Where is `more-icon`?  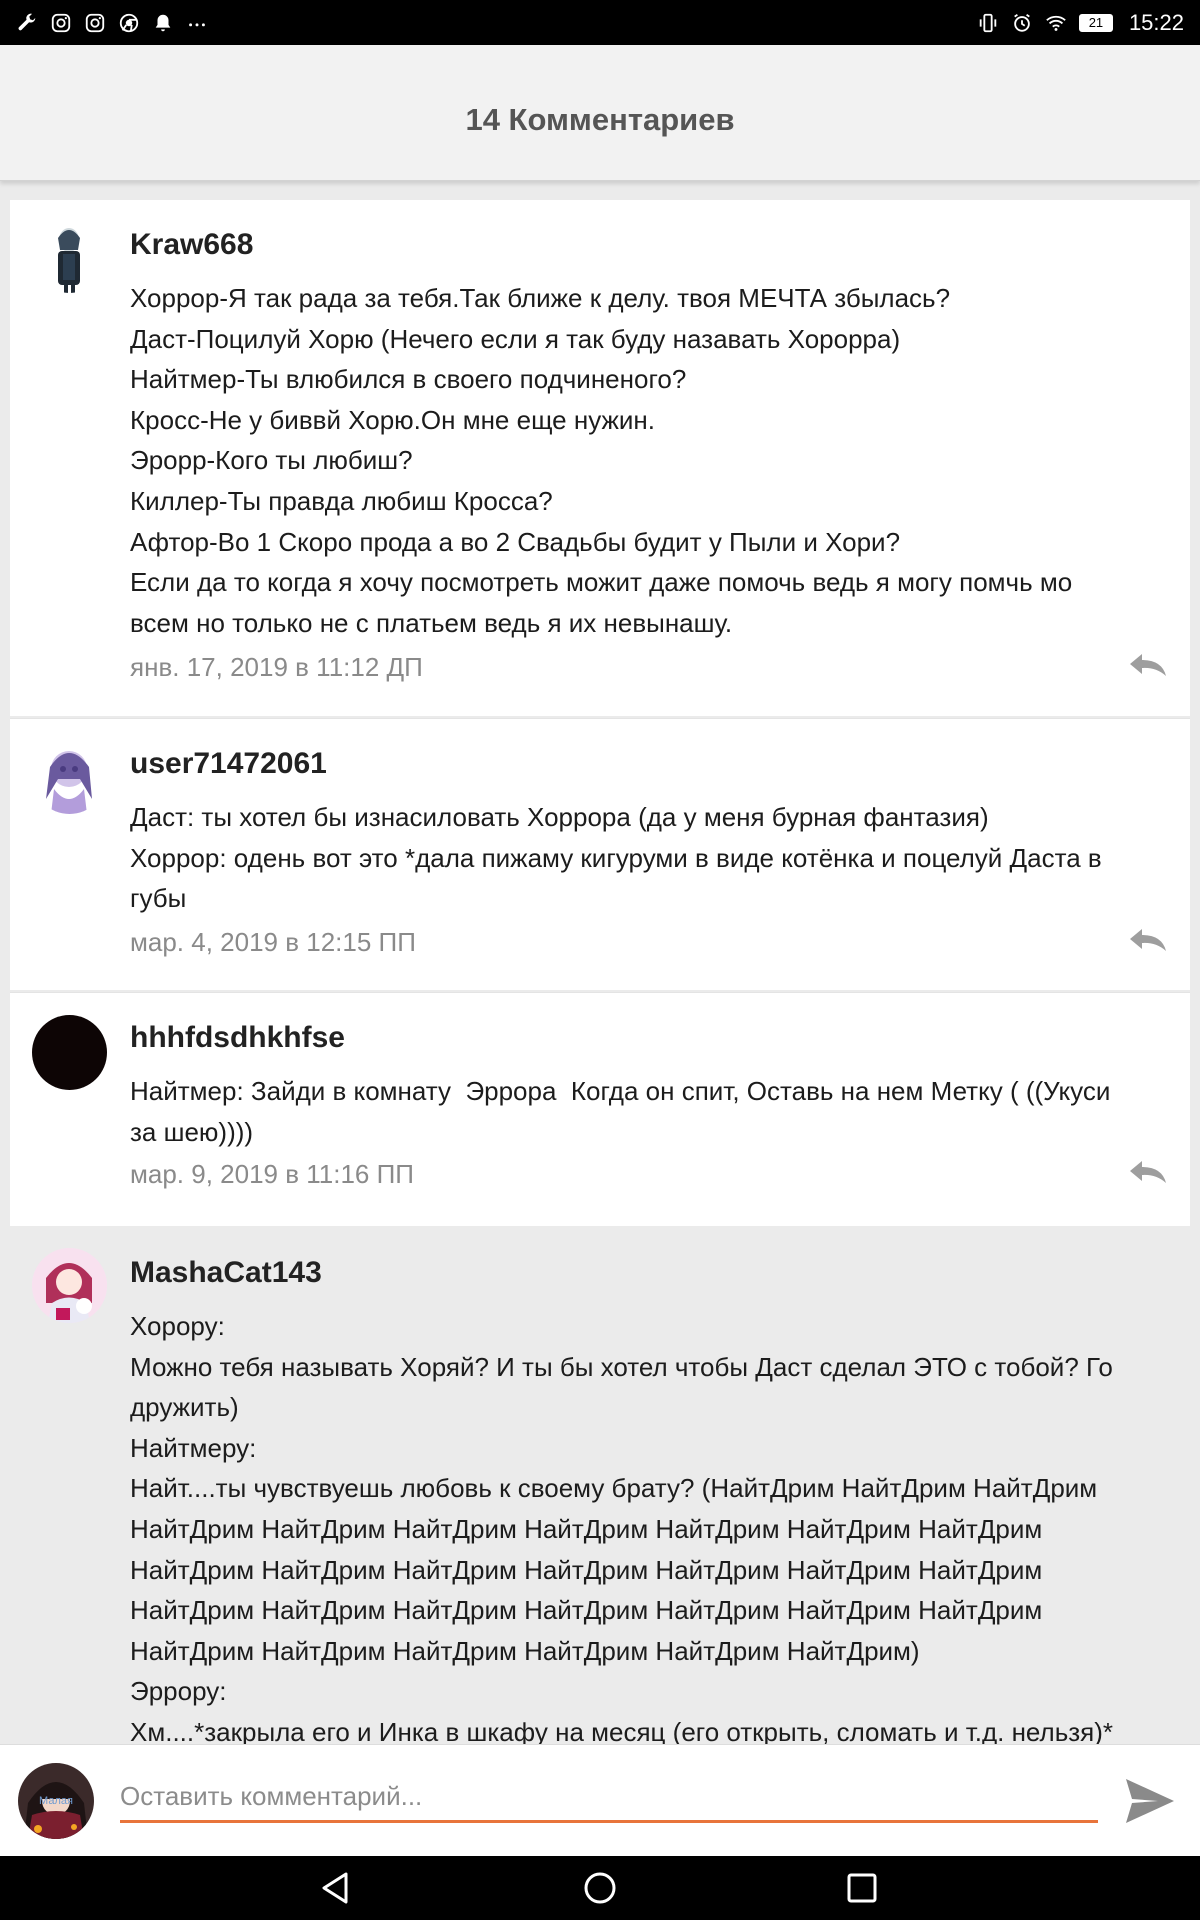 more-icon is located at coordinates (197, 23).